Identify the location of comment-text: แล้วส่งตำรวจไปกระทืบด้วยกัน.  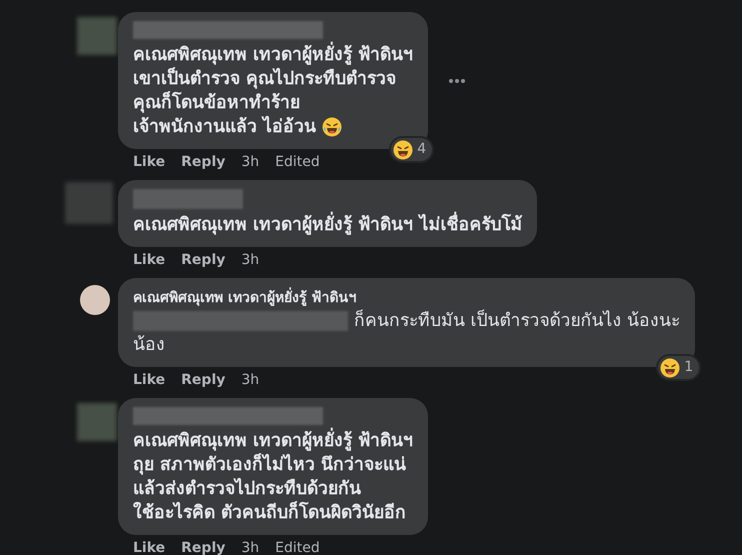
(247, 489).